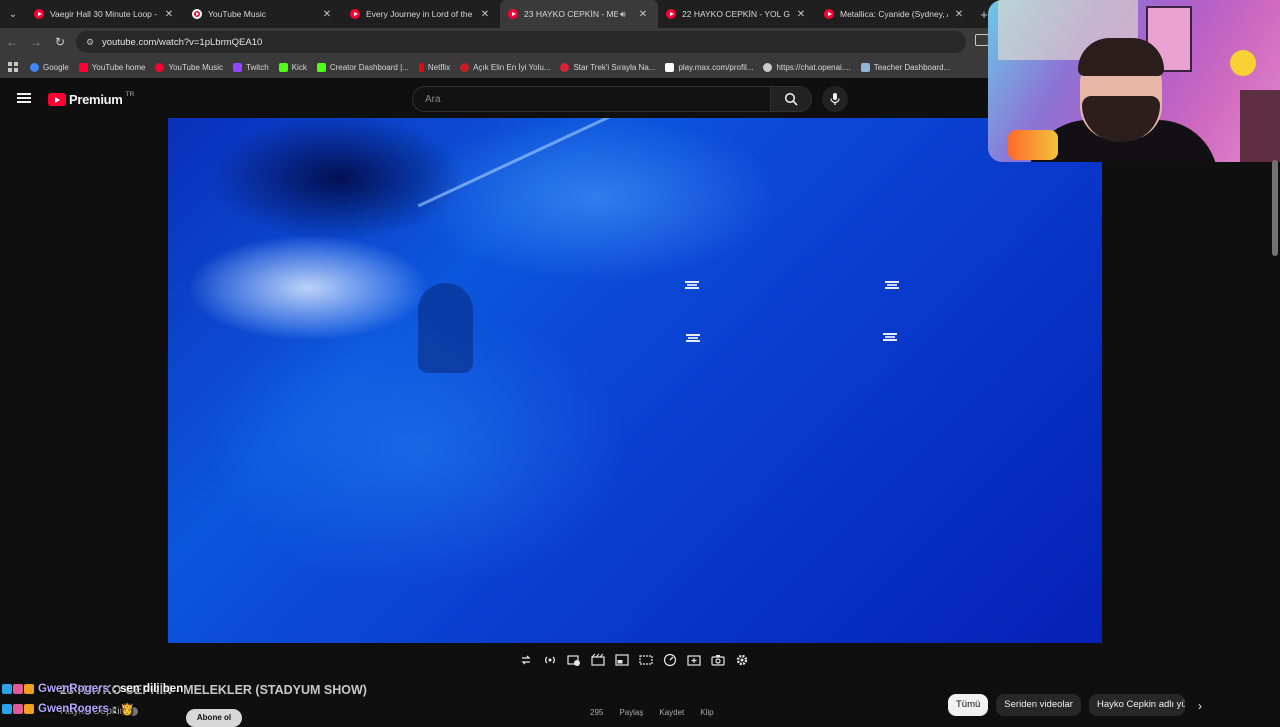 The width and height of the screenshot is (1280, 727). I want to click on chip-channel: Hayko Cepkin adlı yü, so click(1136, 705).